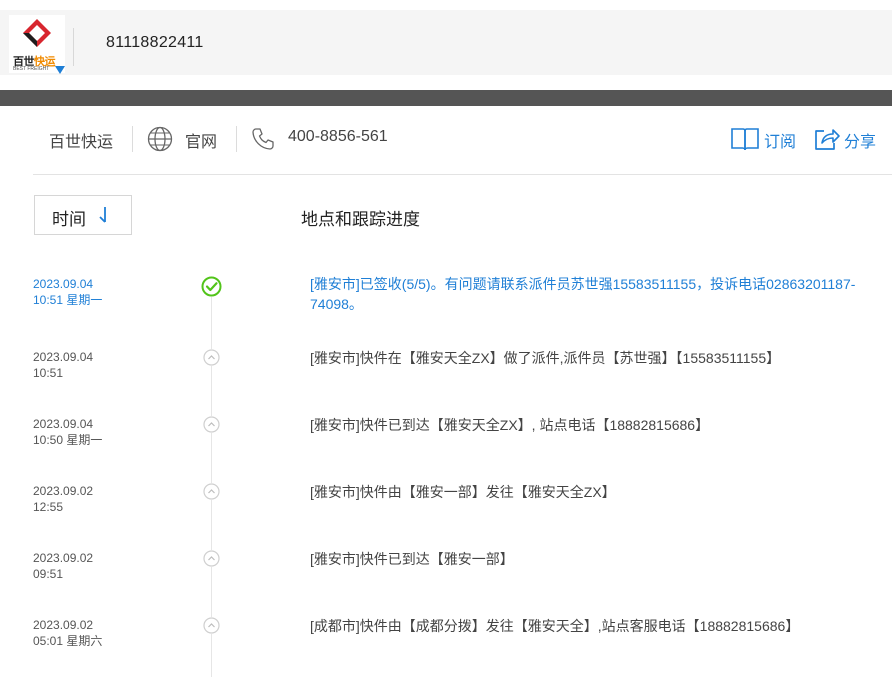  I want to click on event-date: 2023.09.02 12:55, so click(63, 499).